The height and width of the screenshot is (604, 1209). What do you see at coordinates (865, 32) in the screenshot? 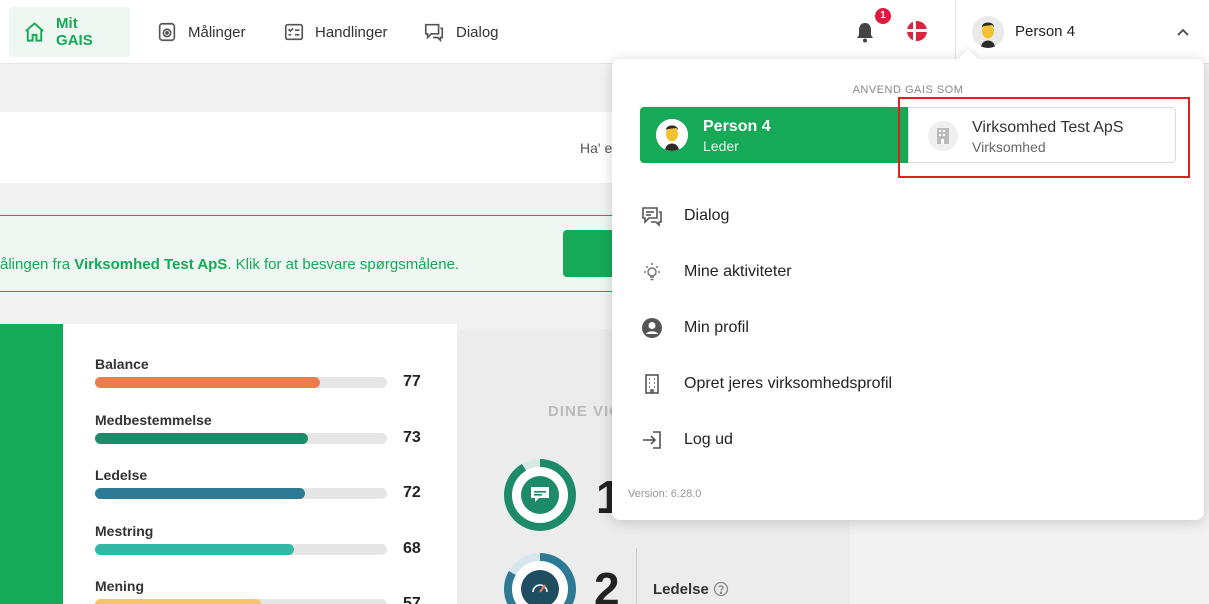
I see `bell-icon` at bounding box center [865, 32].